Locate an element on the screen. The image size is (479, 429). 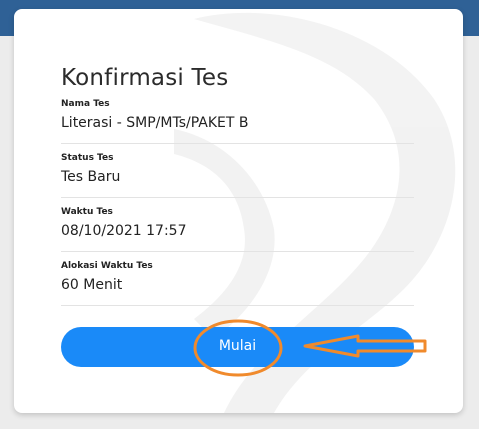
test-duration-value: 60 Menit is located at coordinates (92, 285).